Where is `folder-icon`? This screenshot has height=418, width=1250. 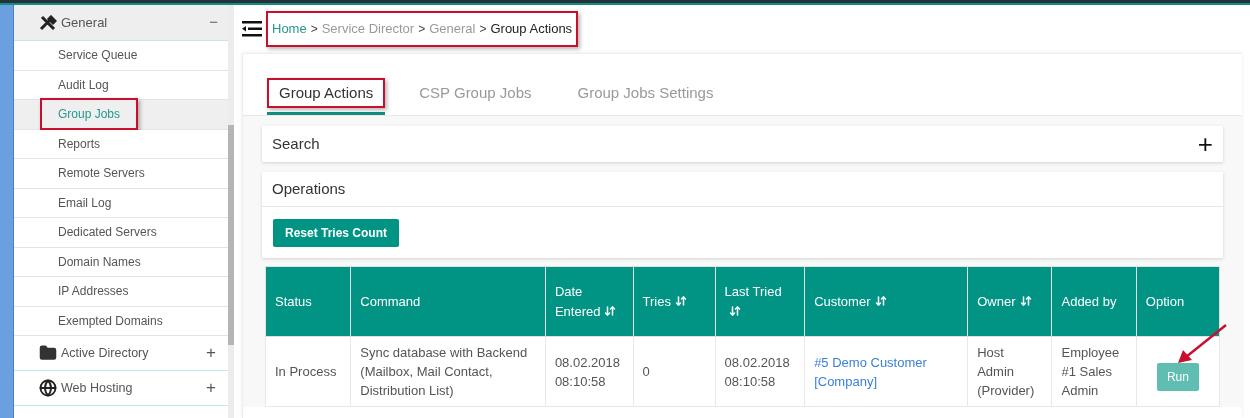
folder-icon is located at coordinates (48, 353).